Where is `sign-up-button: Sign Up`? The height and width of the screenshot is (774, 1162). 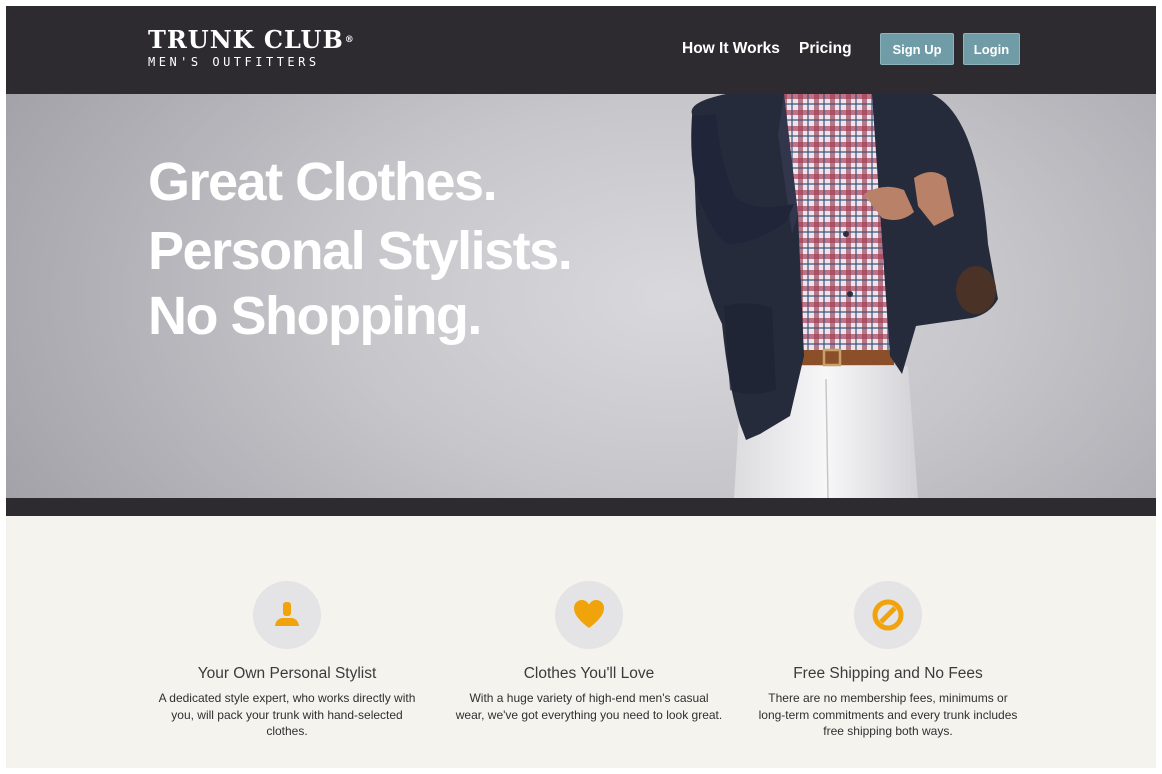 sign-up-button: Sign Up is located at coordinates (917, 49).